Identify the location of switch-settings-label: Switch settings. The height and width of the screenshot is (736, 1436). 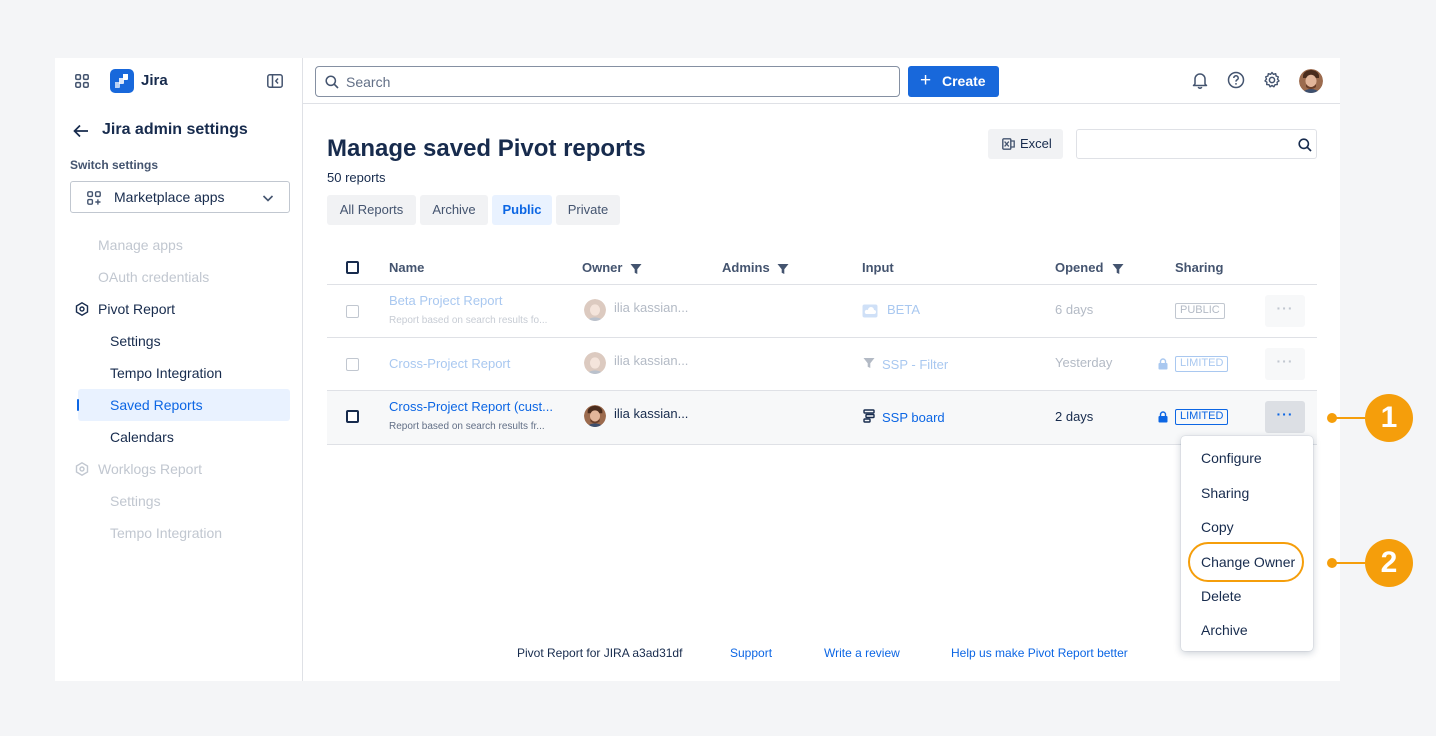
(114, 165).